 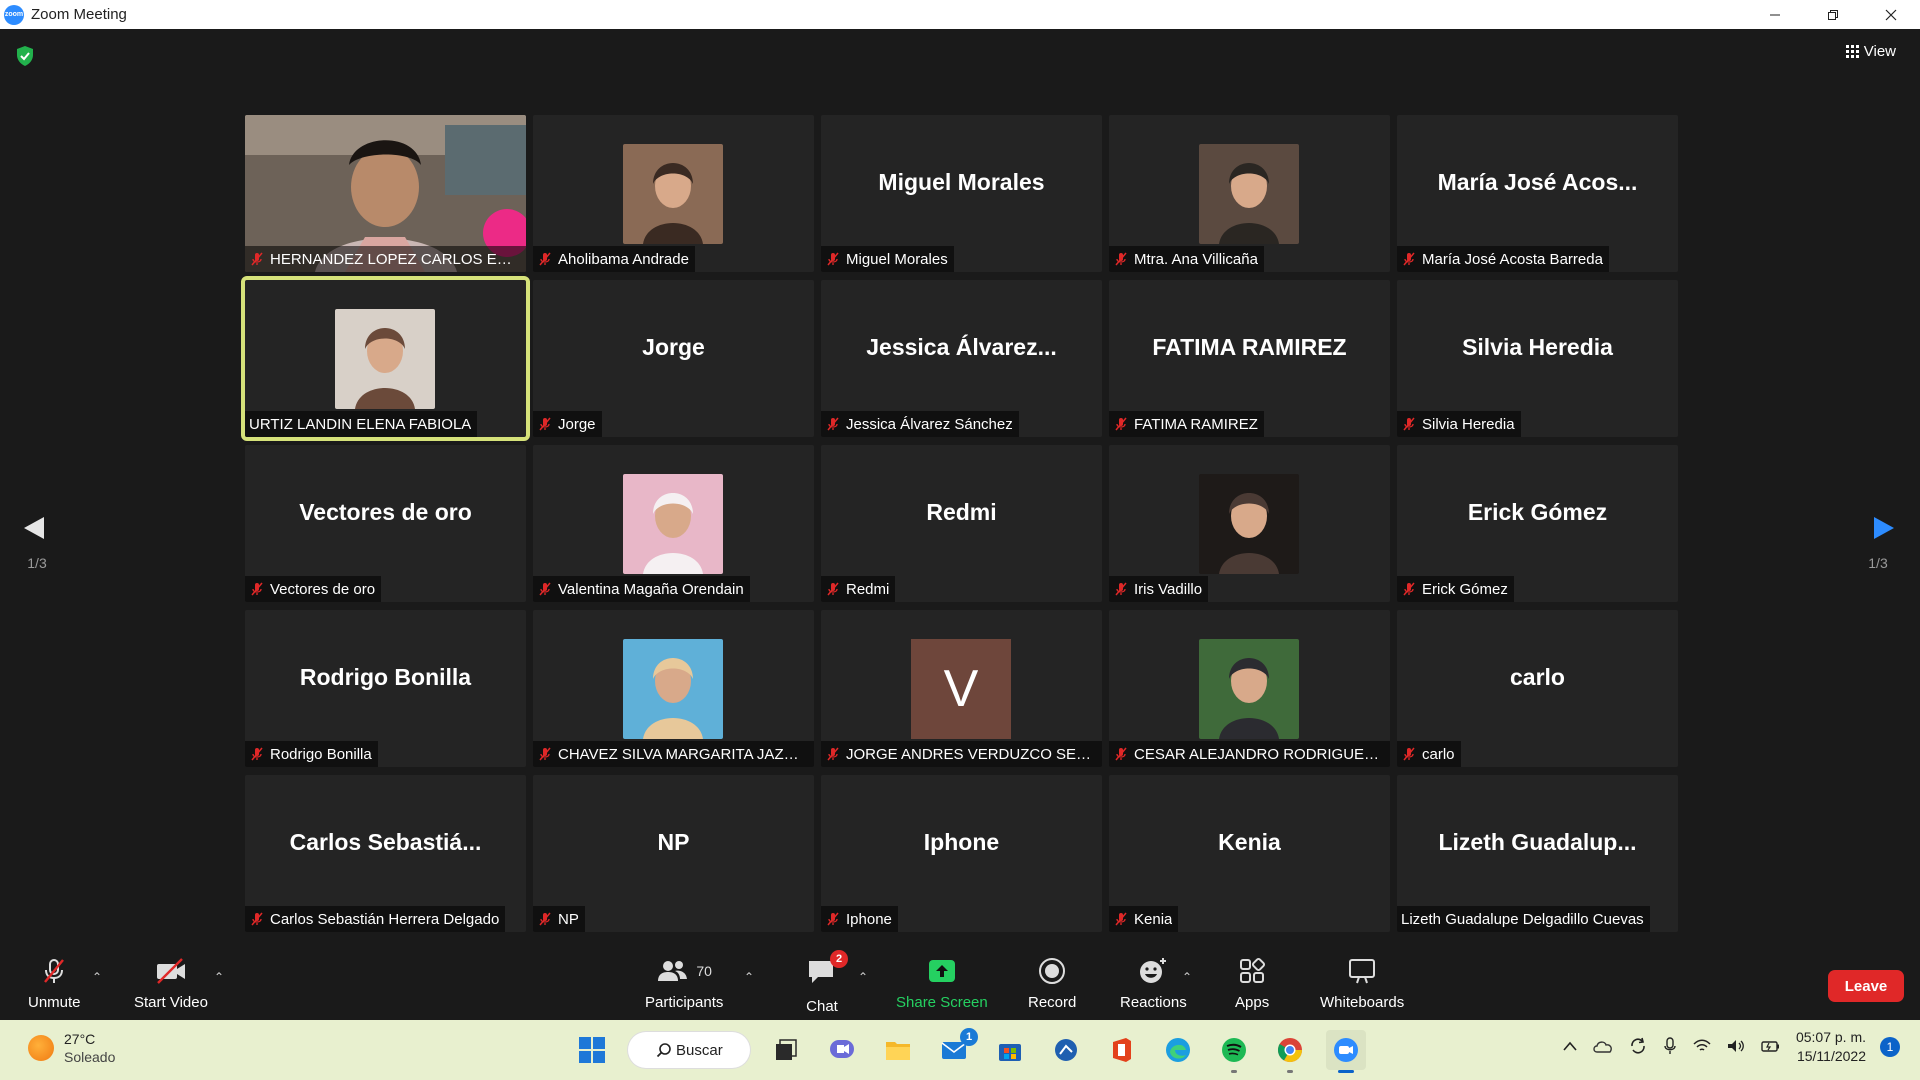 I want to click on network-app, so click(x=1066, y=1050).